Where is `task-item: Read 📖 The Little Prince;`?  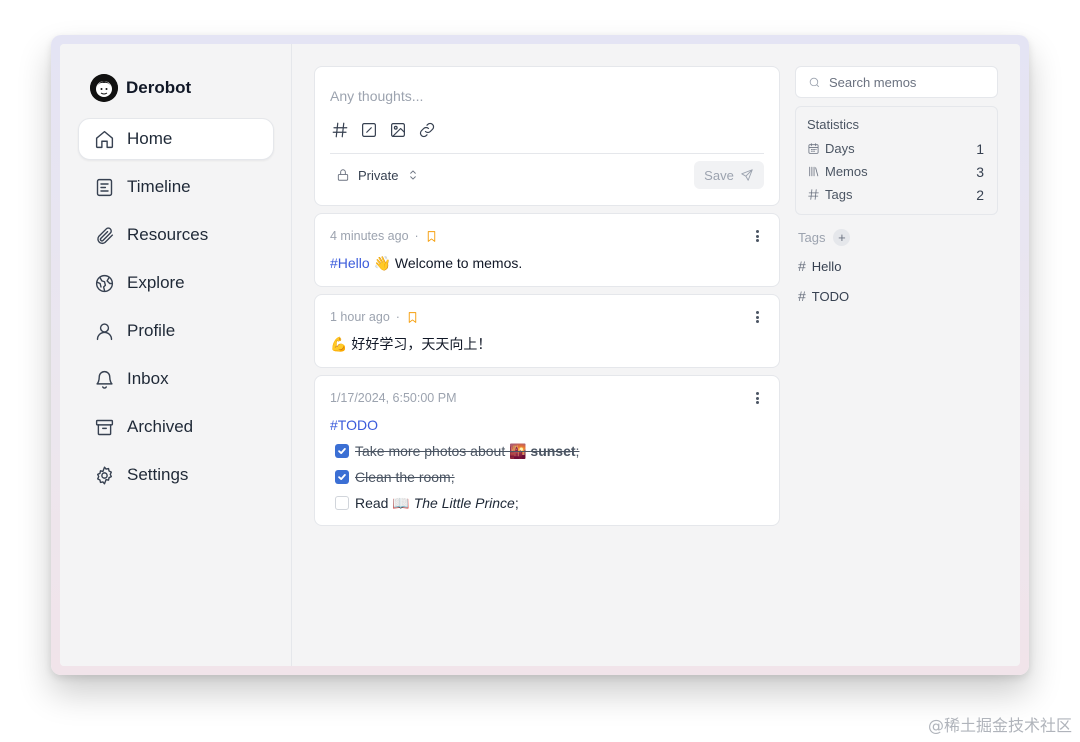
task-item: Read 📖 The Little Prince; is located at coordinates (547, 503).